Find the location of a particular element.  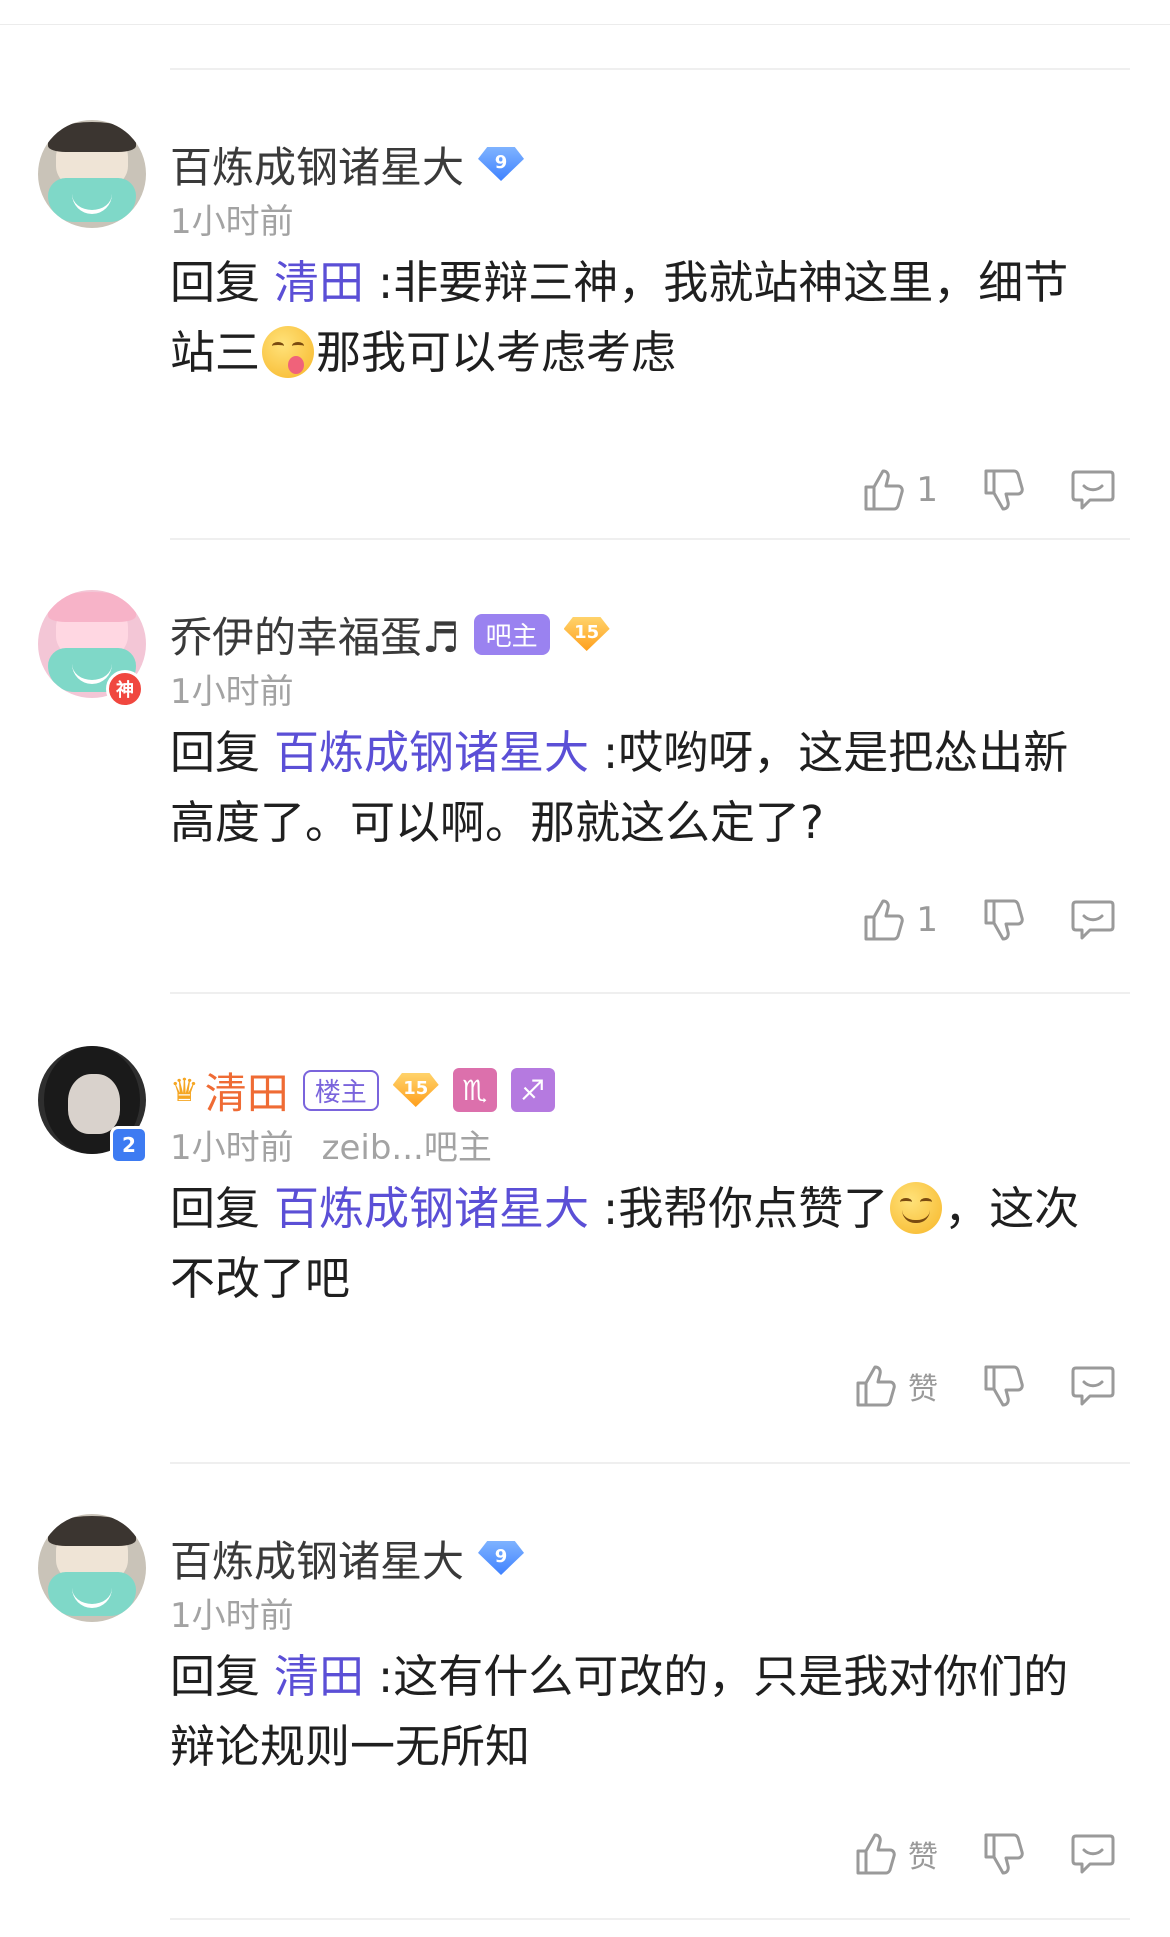

source-text: zeib...吧主 is located at coordinates (406, 1148).